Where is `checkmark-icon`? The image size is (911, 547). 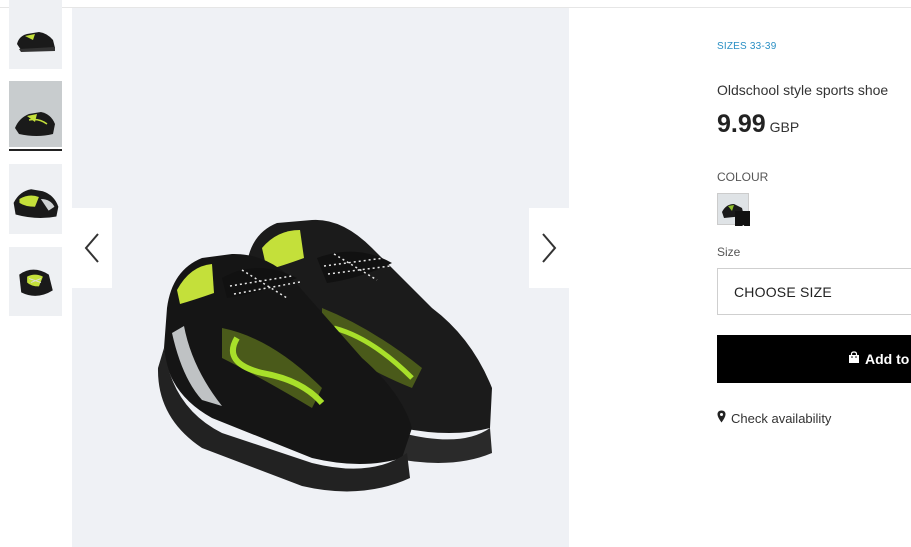 checkmark-icon is located at coordinates (750, 226).